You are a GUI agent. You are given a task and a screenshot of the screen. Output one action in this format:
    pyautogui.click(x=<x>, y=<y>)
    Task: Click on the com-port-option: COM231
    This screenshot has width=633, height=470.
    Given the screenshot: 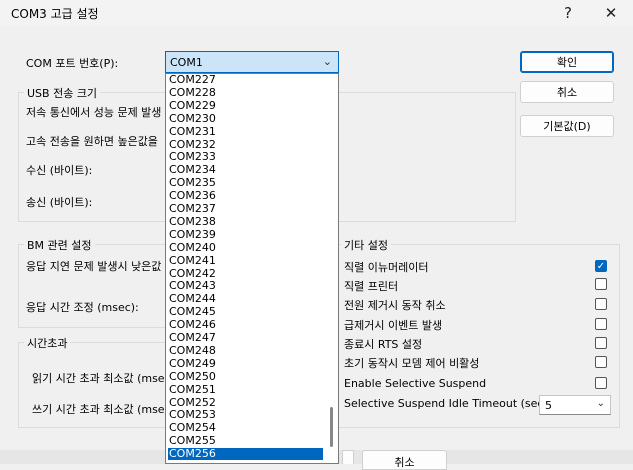 What is the action you would take?
    pyautogui.click(x=245, y=131)
    